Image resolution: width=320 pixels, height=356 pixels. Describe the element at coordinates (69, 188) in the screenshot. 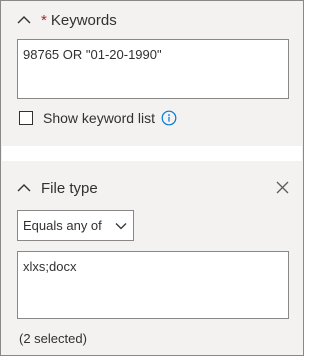

I see `file-type-title: File type` at that location.